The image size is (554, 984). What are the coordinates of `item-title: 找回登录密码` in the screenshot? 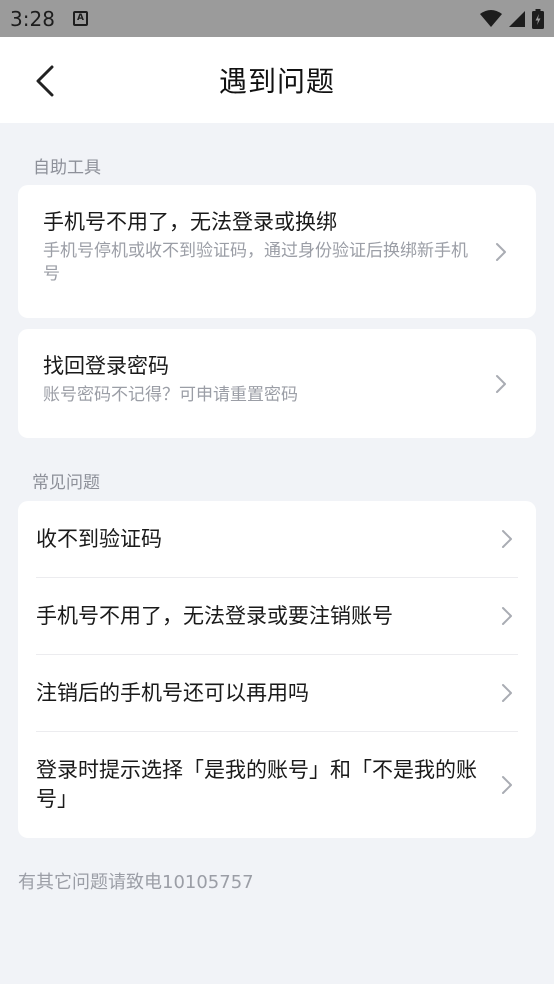 It's located at (106, 366).